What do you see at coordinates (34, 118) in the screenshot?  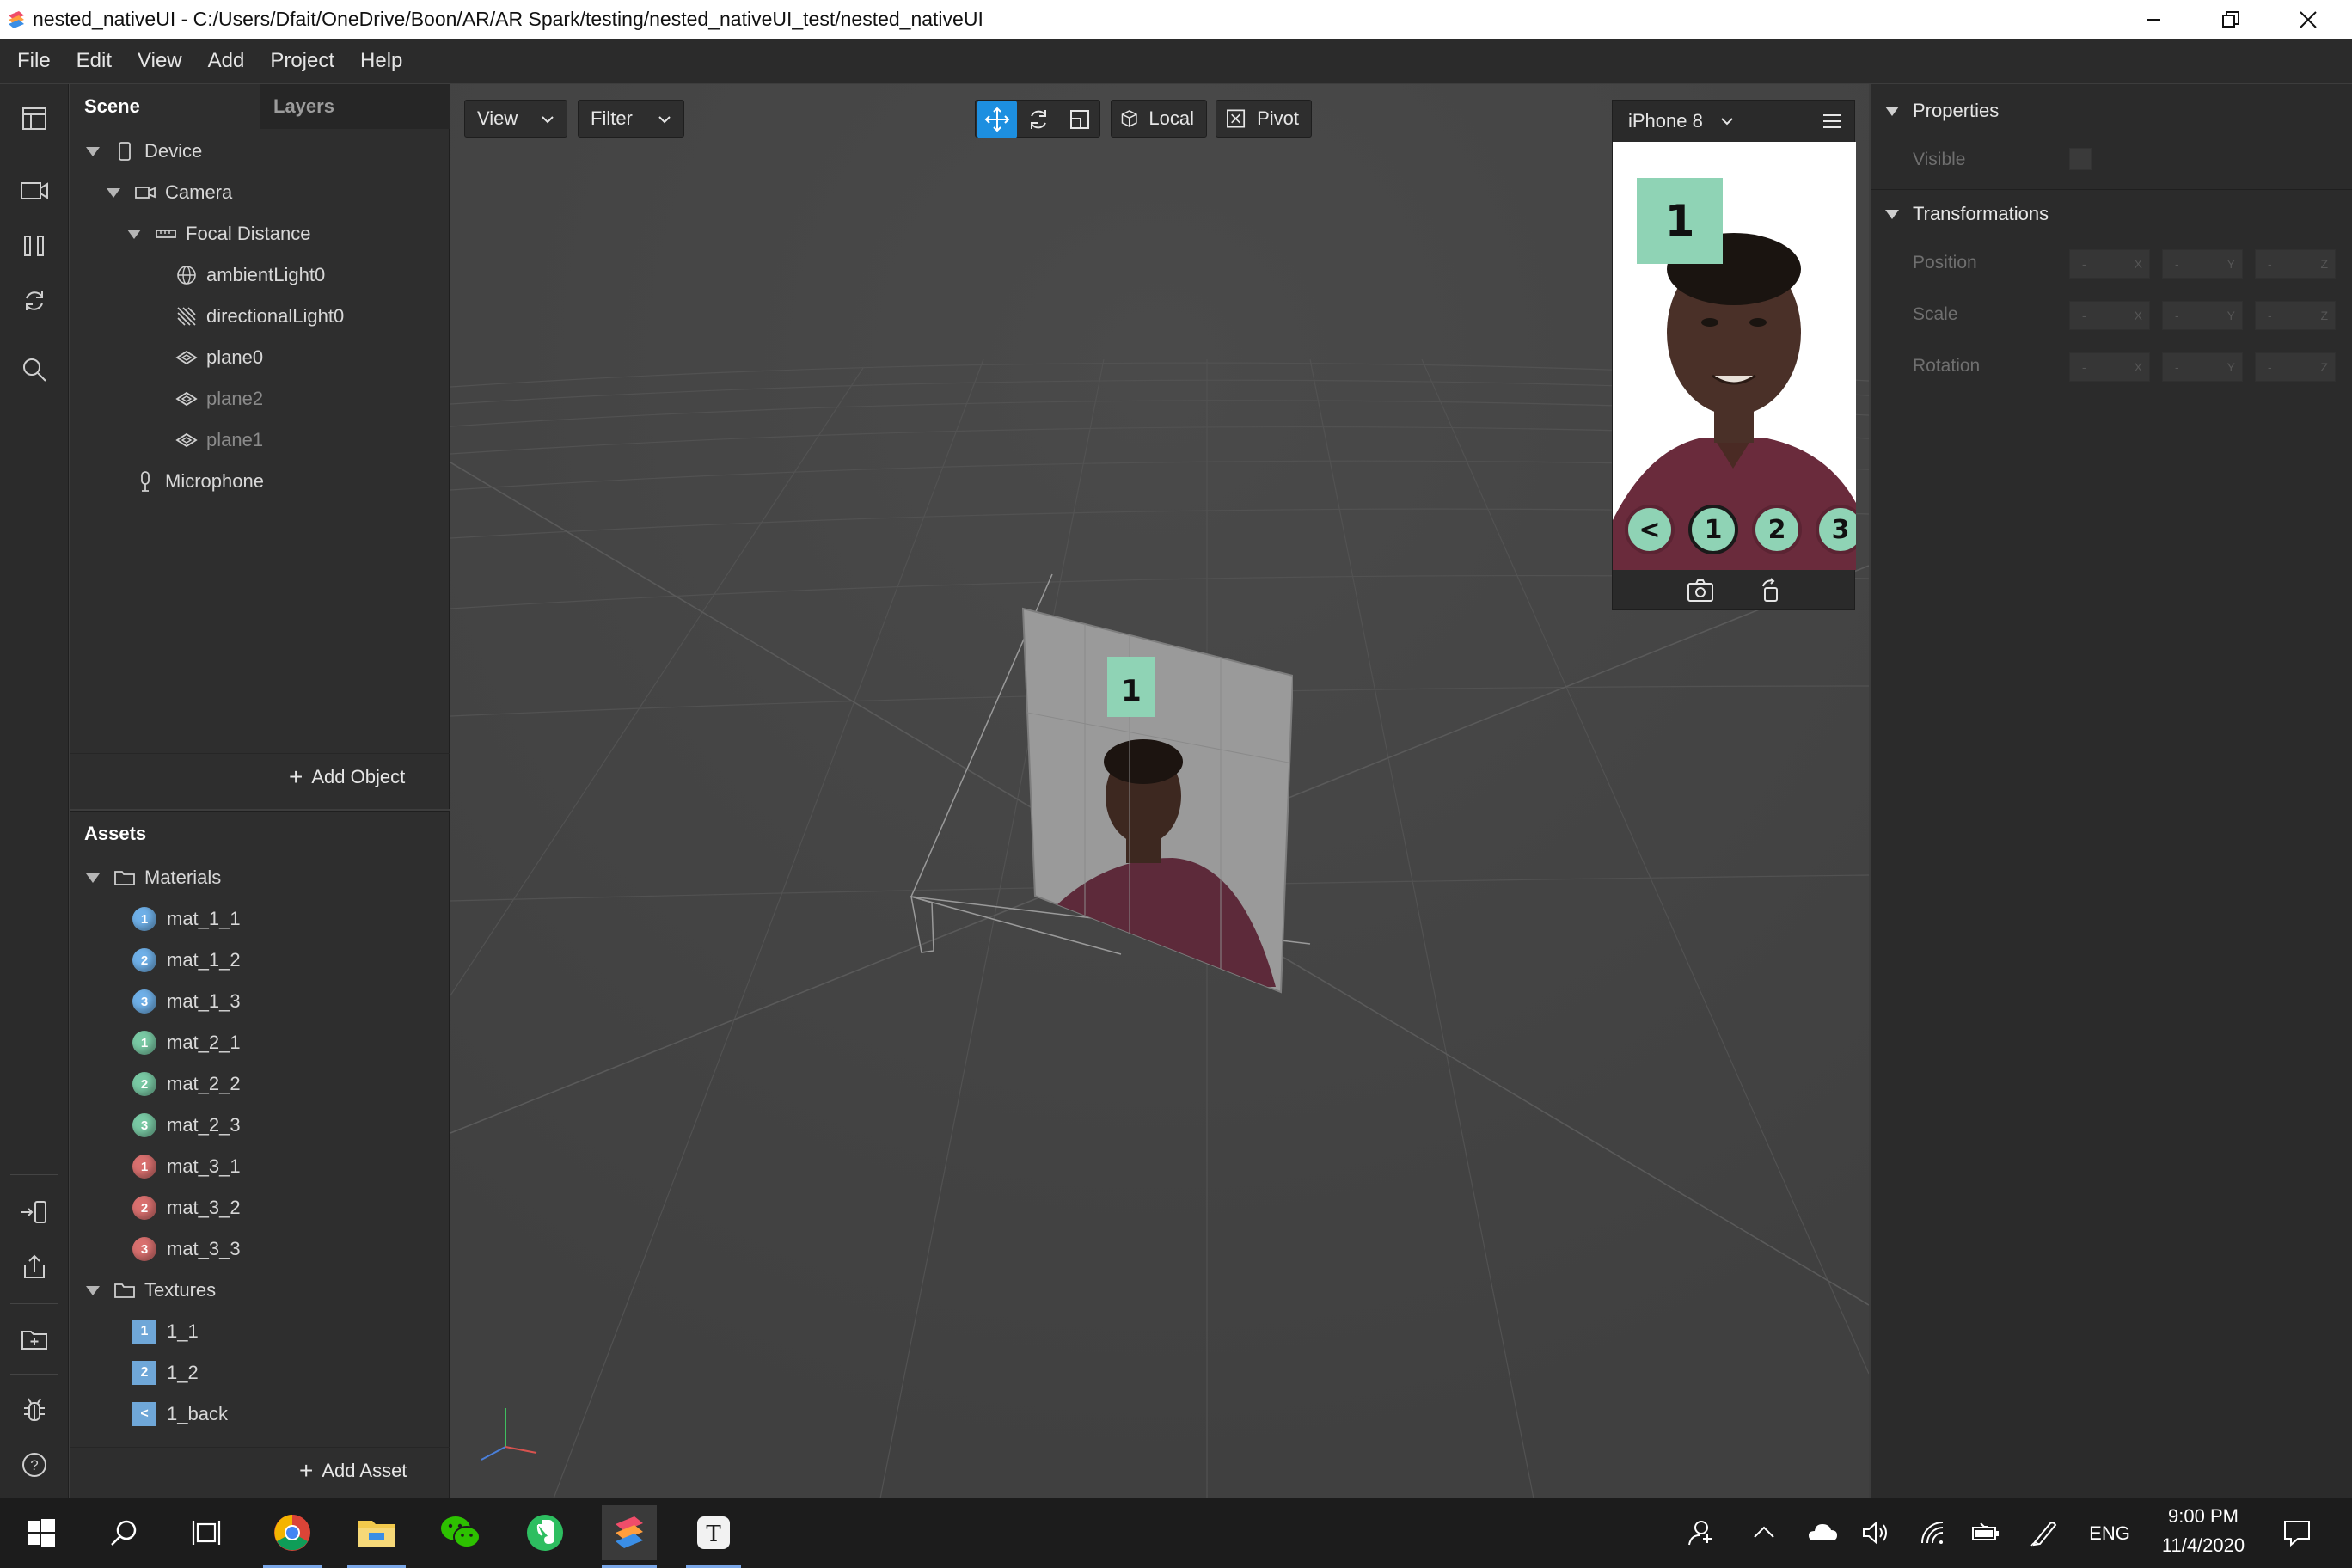 I see `layout-button` at bounding box center [34, 118].